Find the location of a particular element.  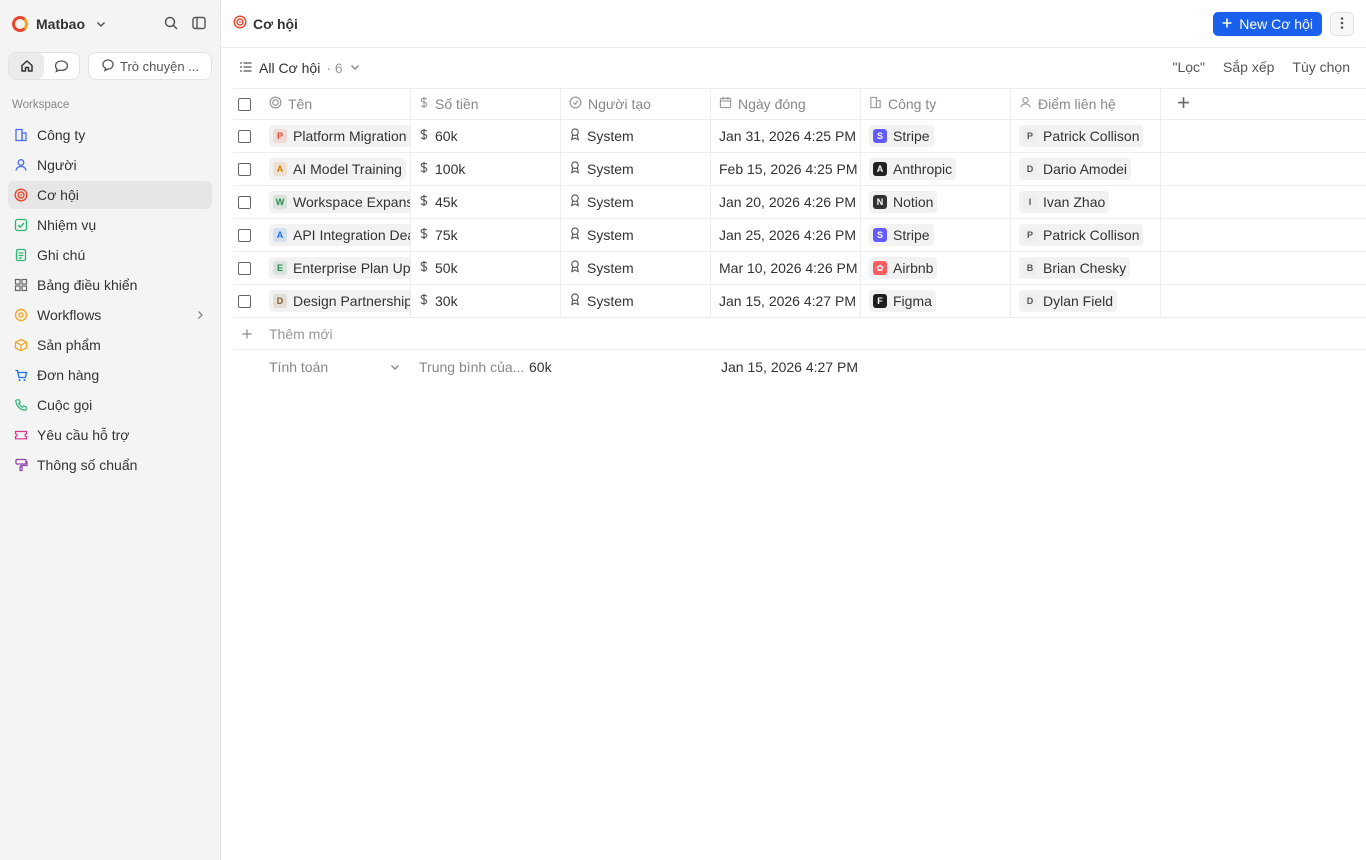

sidebar-item-san-pham: Sản phẩm is located at coordinates (110, 345).